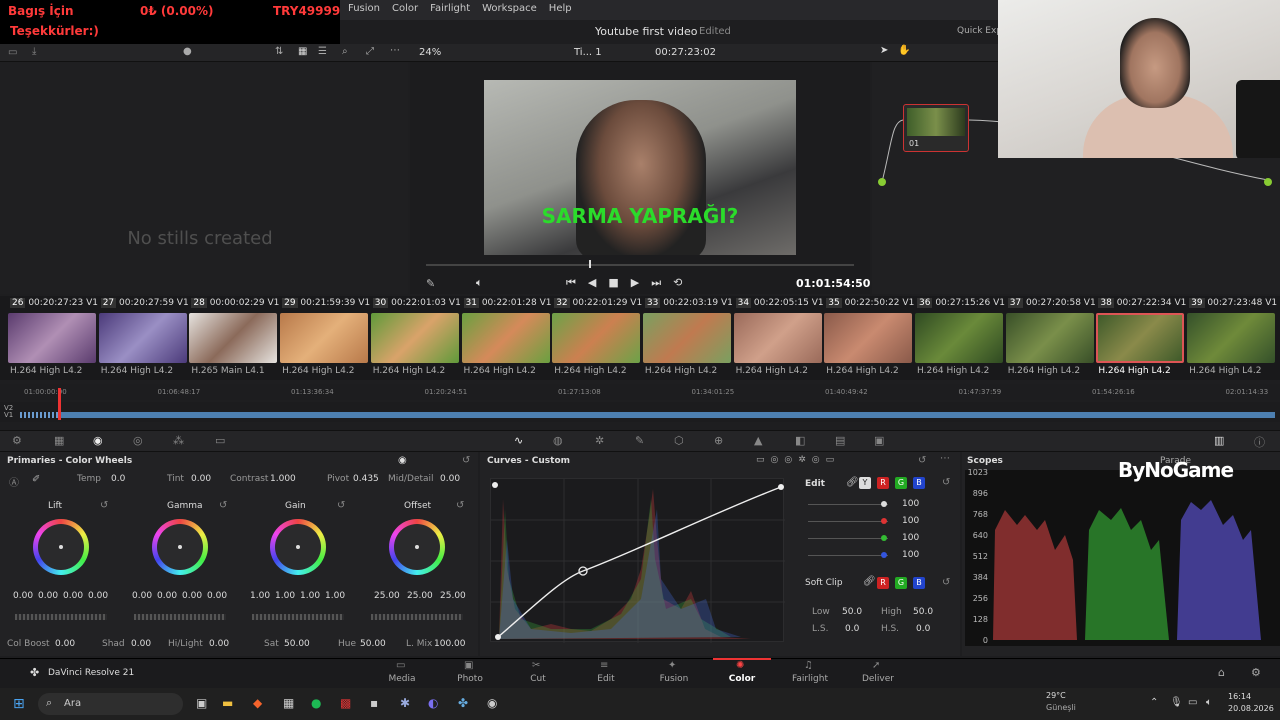 This screenshot has height=720, width=1280. Describe the element at coordinates (479, 283) in the screenshot. I see `volume-icon: 🔈︎` at that location.